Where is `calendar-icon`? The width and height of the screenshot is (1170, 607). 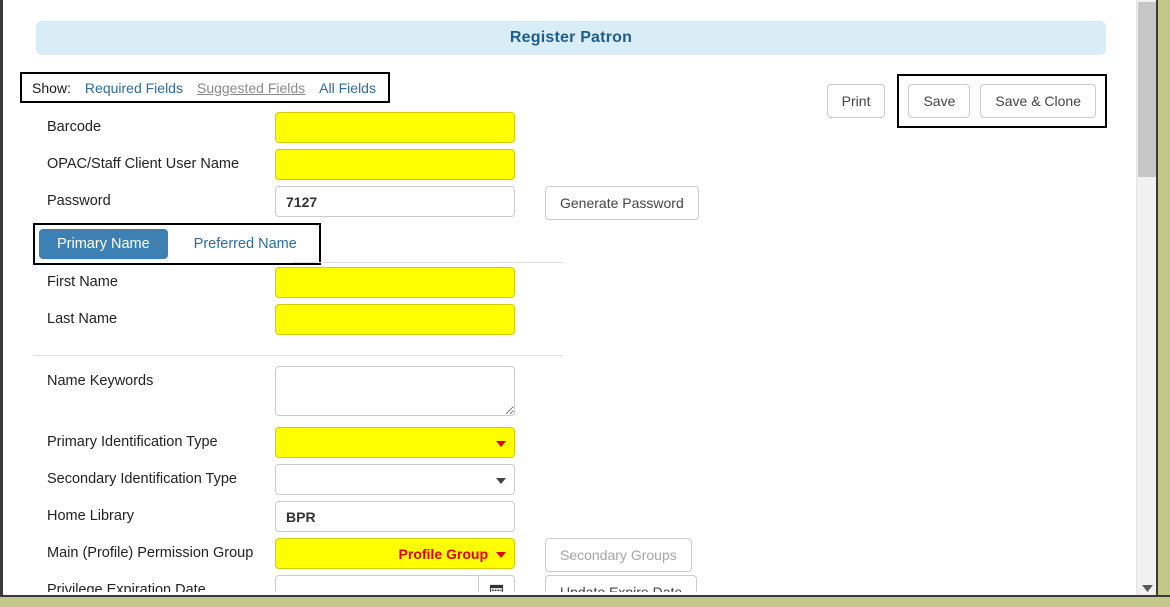
calendar-icon is located at coordinates (496, 588).